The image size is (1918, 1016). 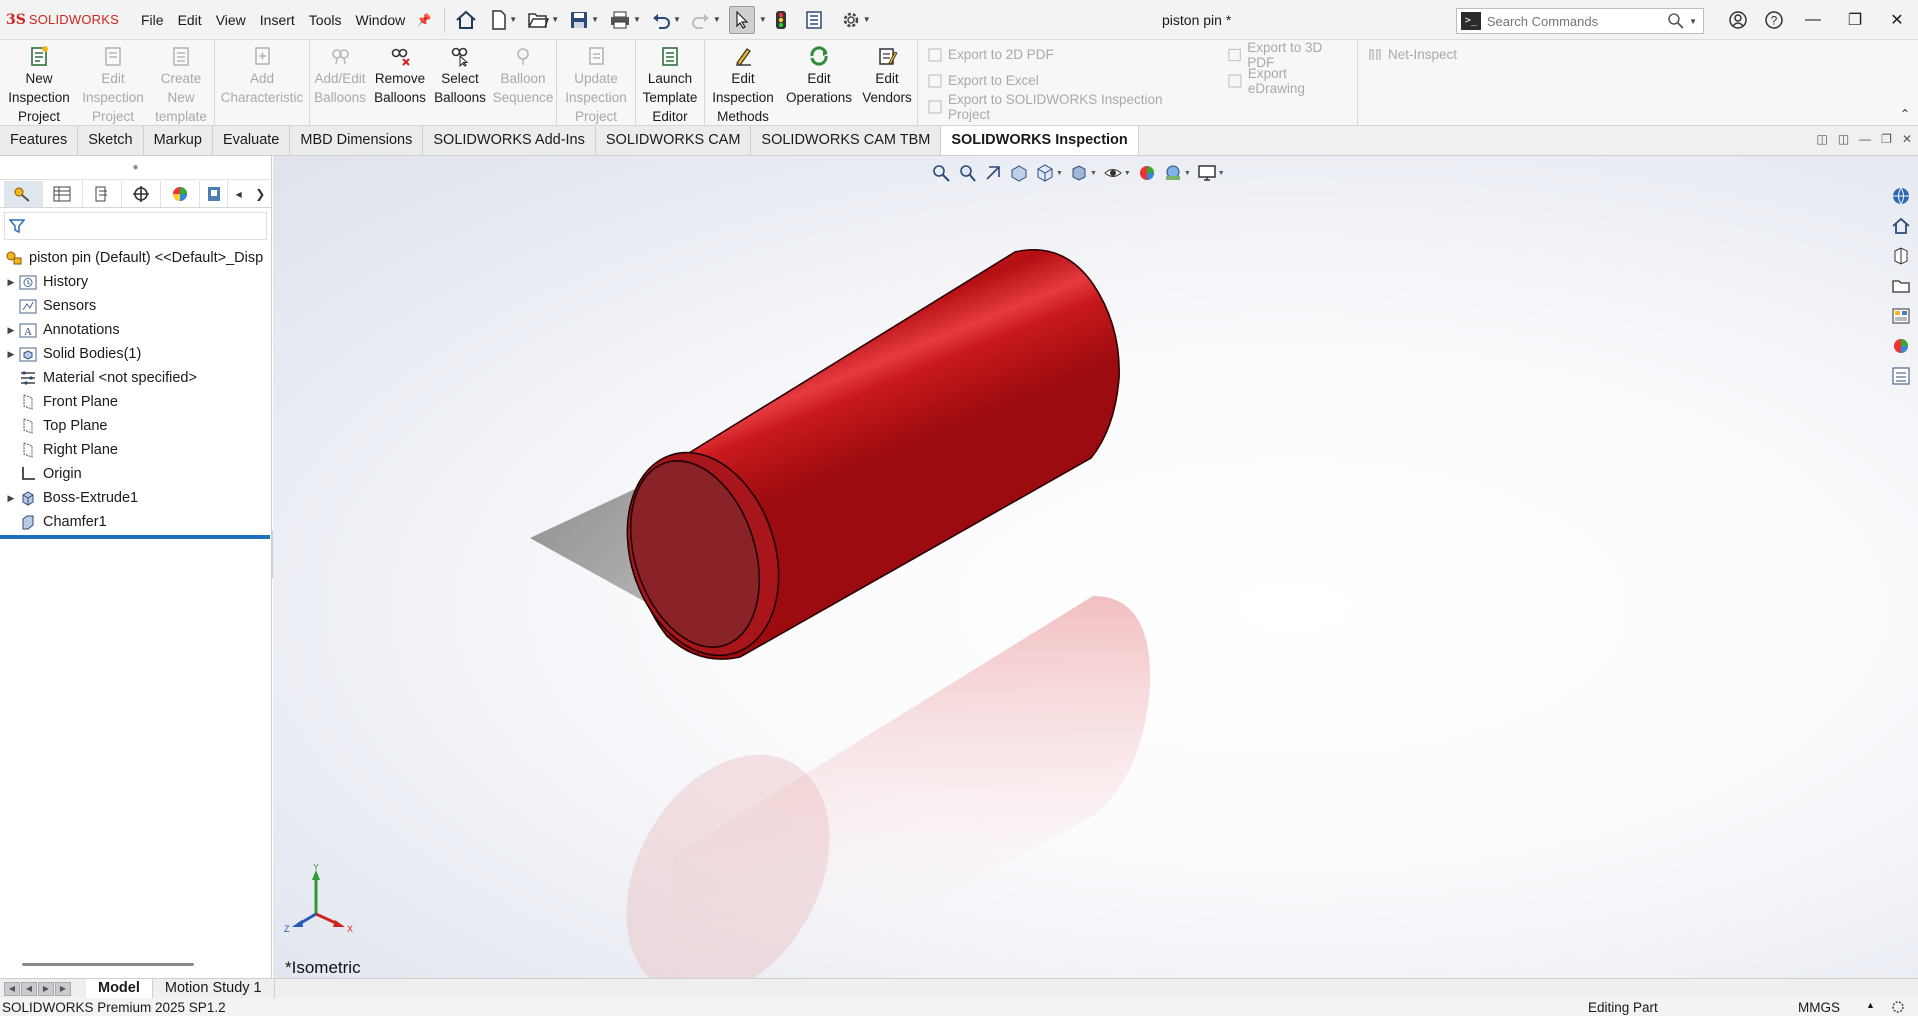 I want to click on edit-operations-button: Edit Operations, so click(x=819, y=83).